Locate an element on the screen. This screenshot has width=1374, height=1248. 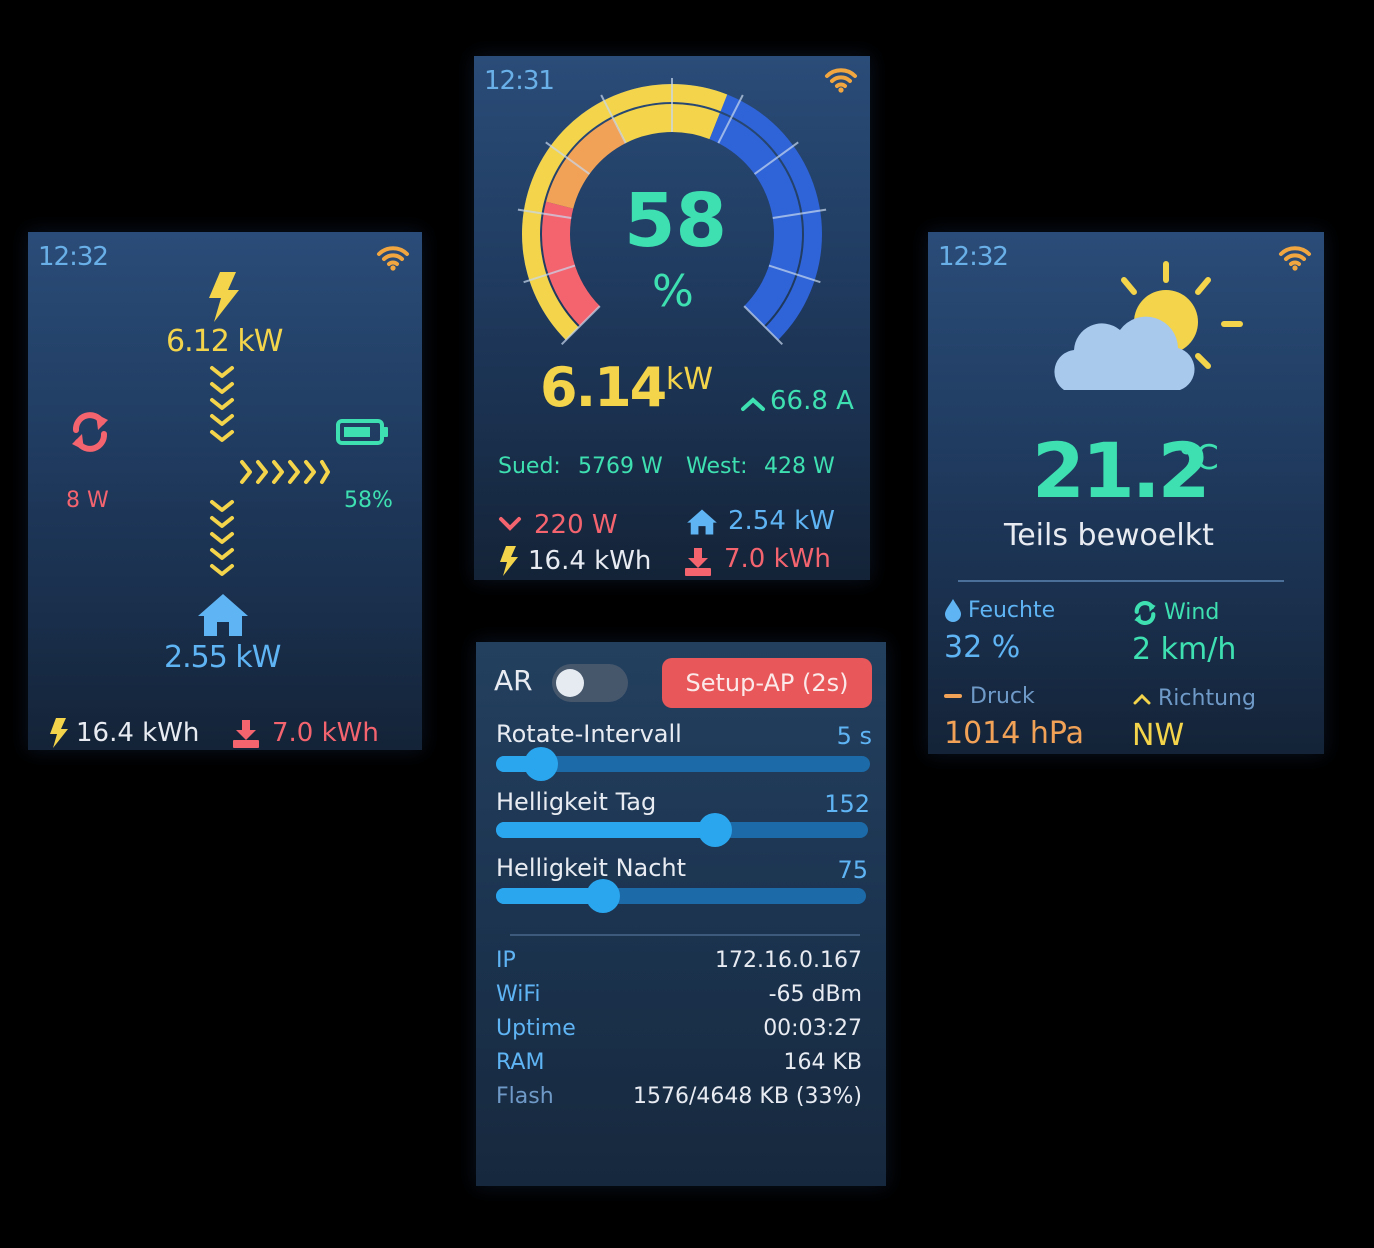
slider-value-night: 75 is located at coordinates (852, 870).